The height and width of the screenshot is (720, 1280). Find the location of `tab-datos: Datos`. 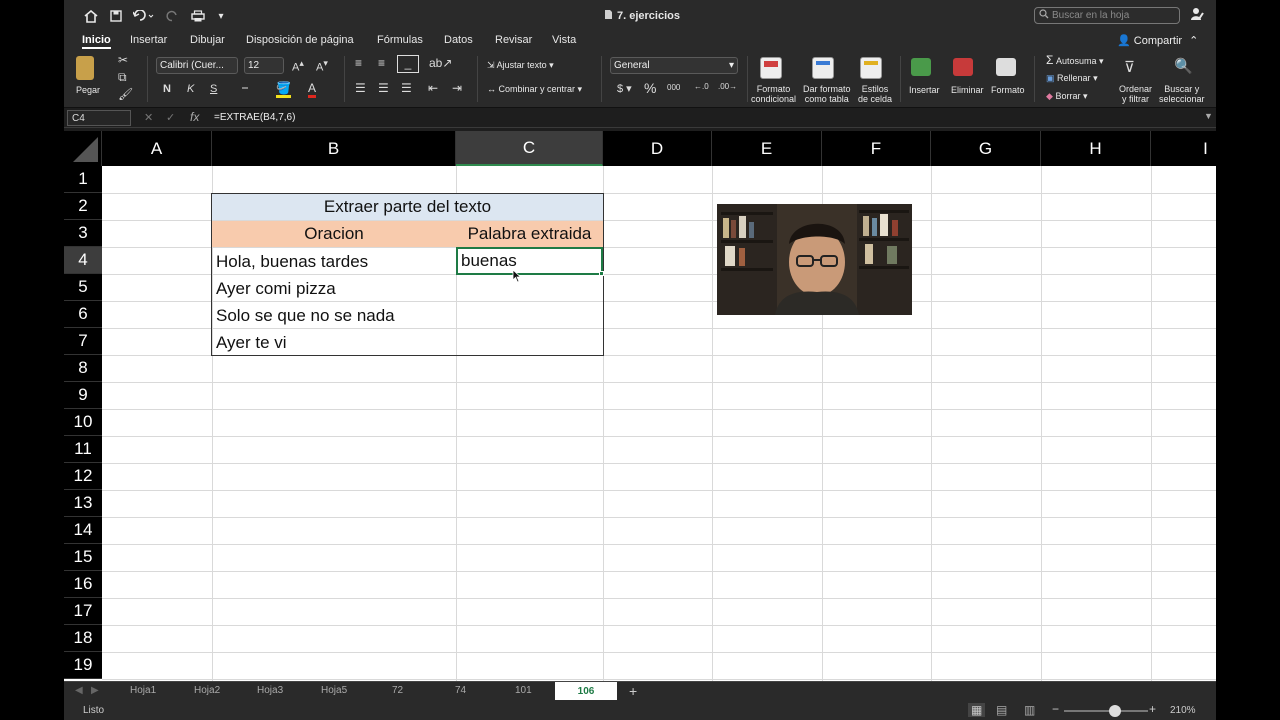

tab-datos: Datos is located at coordinates (458, 40).